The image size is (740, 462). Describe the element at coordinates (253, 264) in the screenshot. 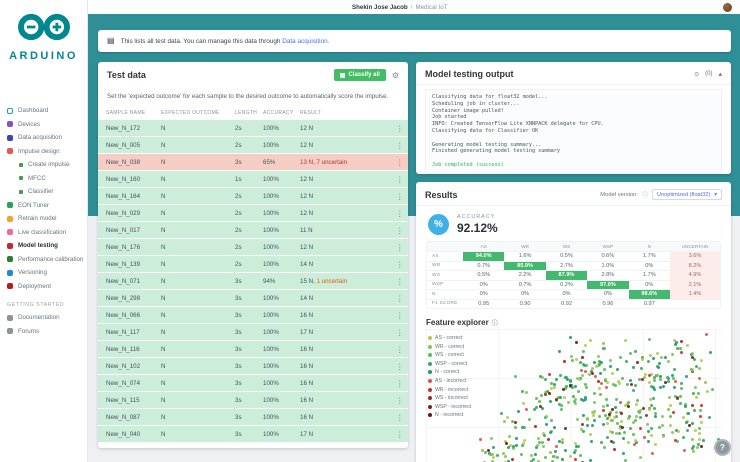

I see `table-row: New_N_139 N 2s 100% 14 N ⋮` at that location.